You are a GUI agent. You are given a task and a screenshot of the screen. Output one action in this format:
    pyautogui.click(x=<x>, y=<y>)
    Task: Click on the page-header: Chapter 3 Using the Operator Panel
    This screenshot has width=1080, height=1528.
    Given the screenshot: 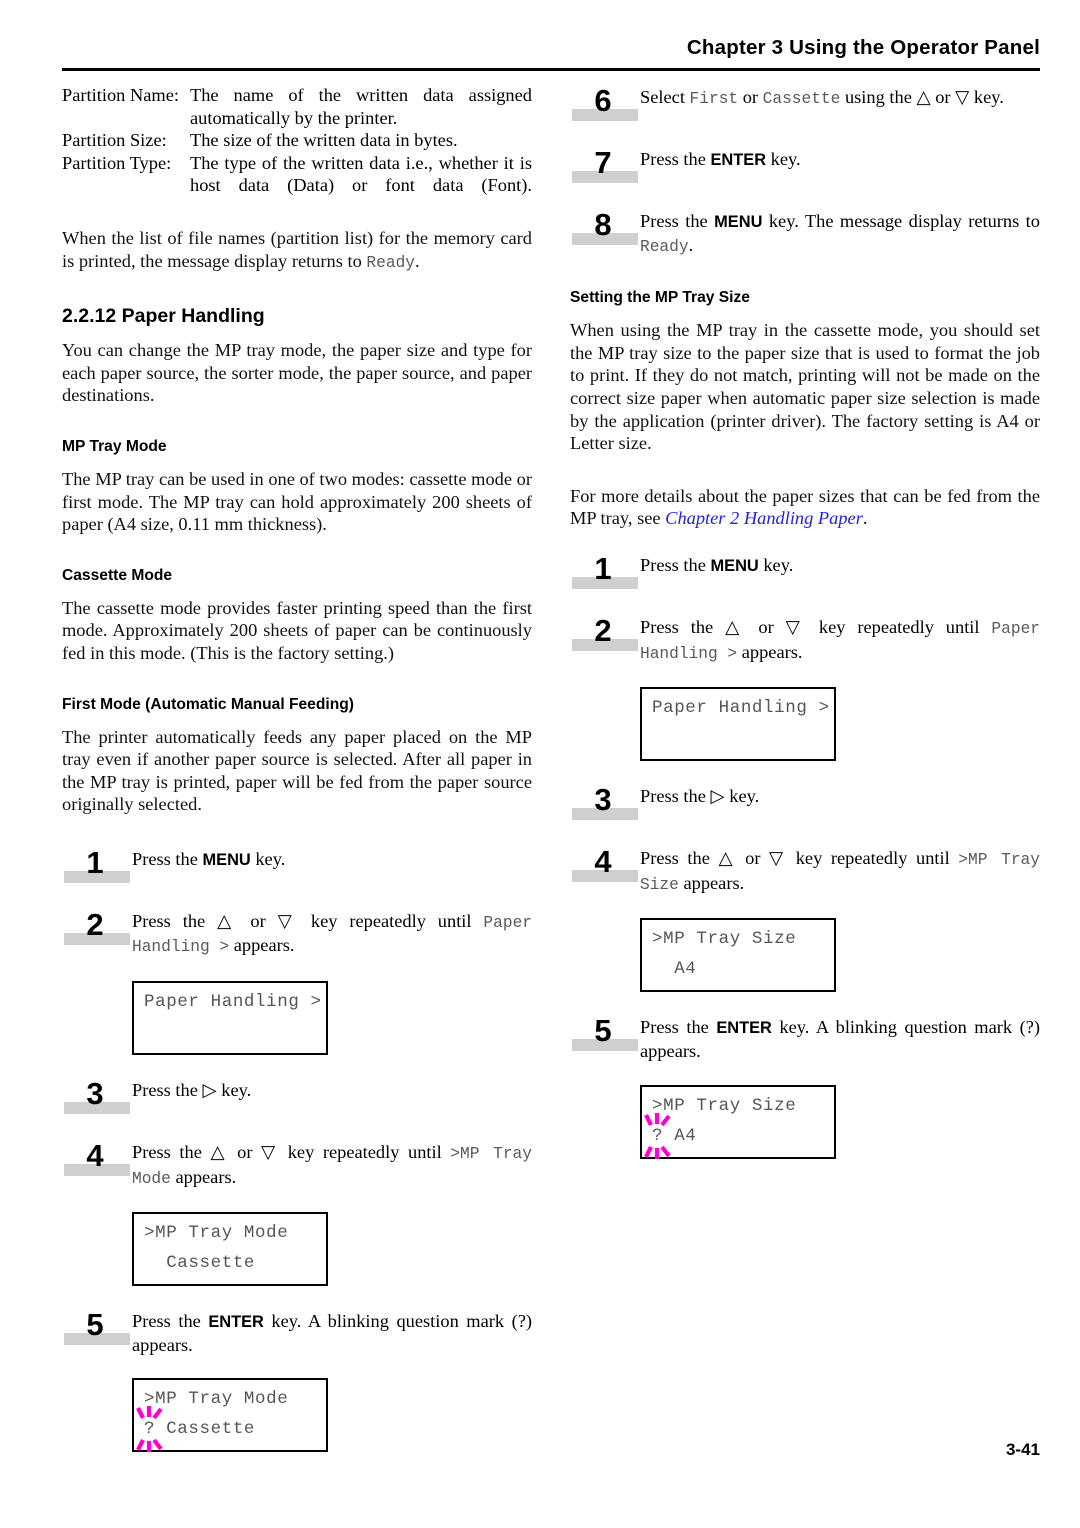 What is the action you would take?
    pyautogui.click(x=551, y=48)
    